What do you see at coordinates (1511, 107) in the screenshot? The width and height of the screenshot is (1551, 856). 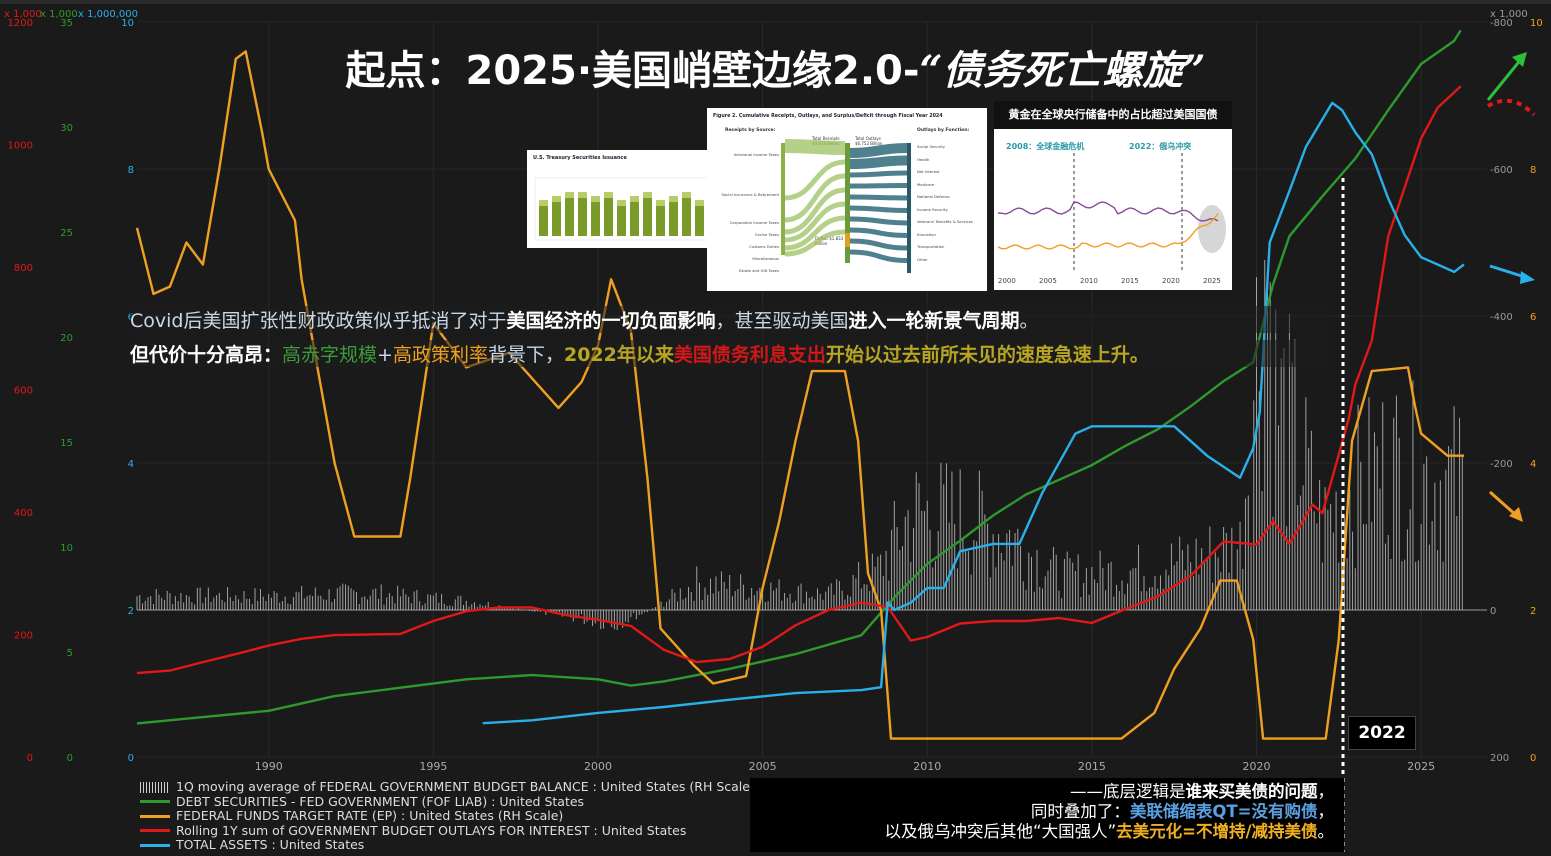 I see `red-dashed-arc` at bounding box center [1511, 107].